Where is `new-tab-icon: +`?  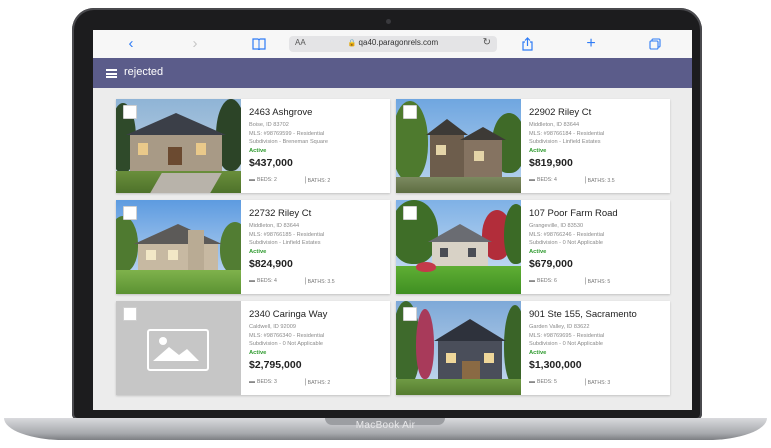 new-tab-icon: + is located at coordinates (591, 44).